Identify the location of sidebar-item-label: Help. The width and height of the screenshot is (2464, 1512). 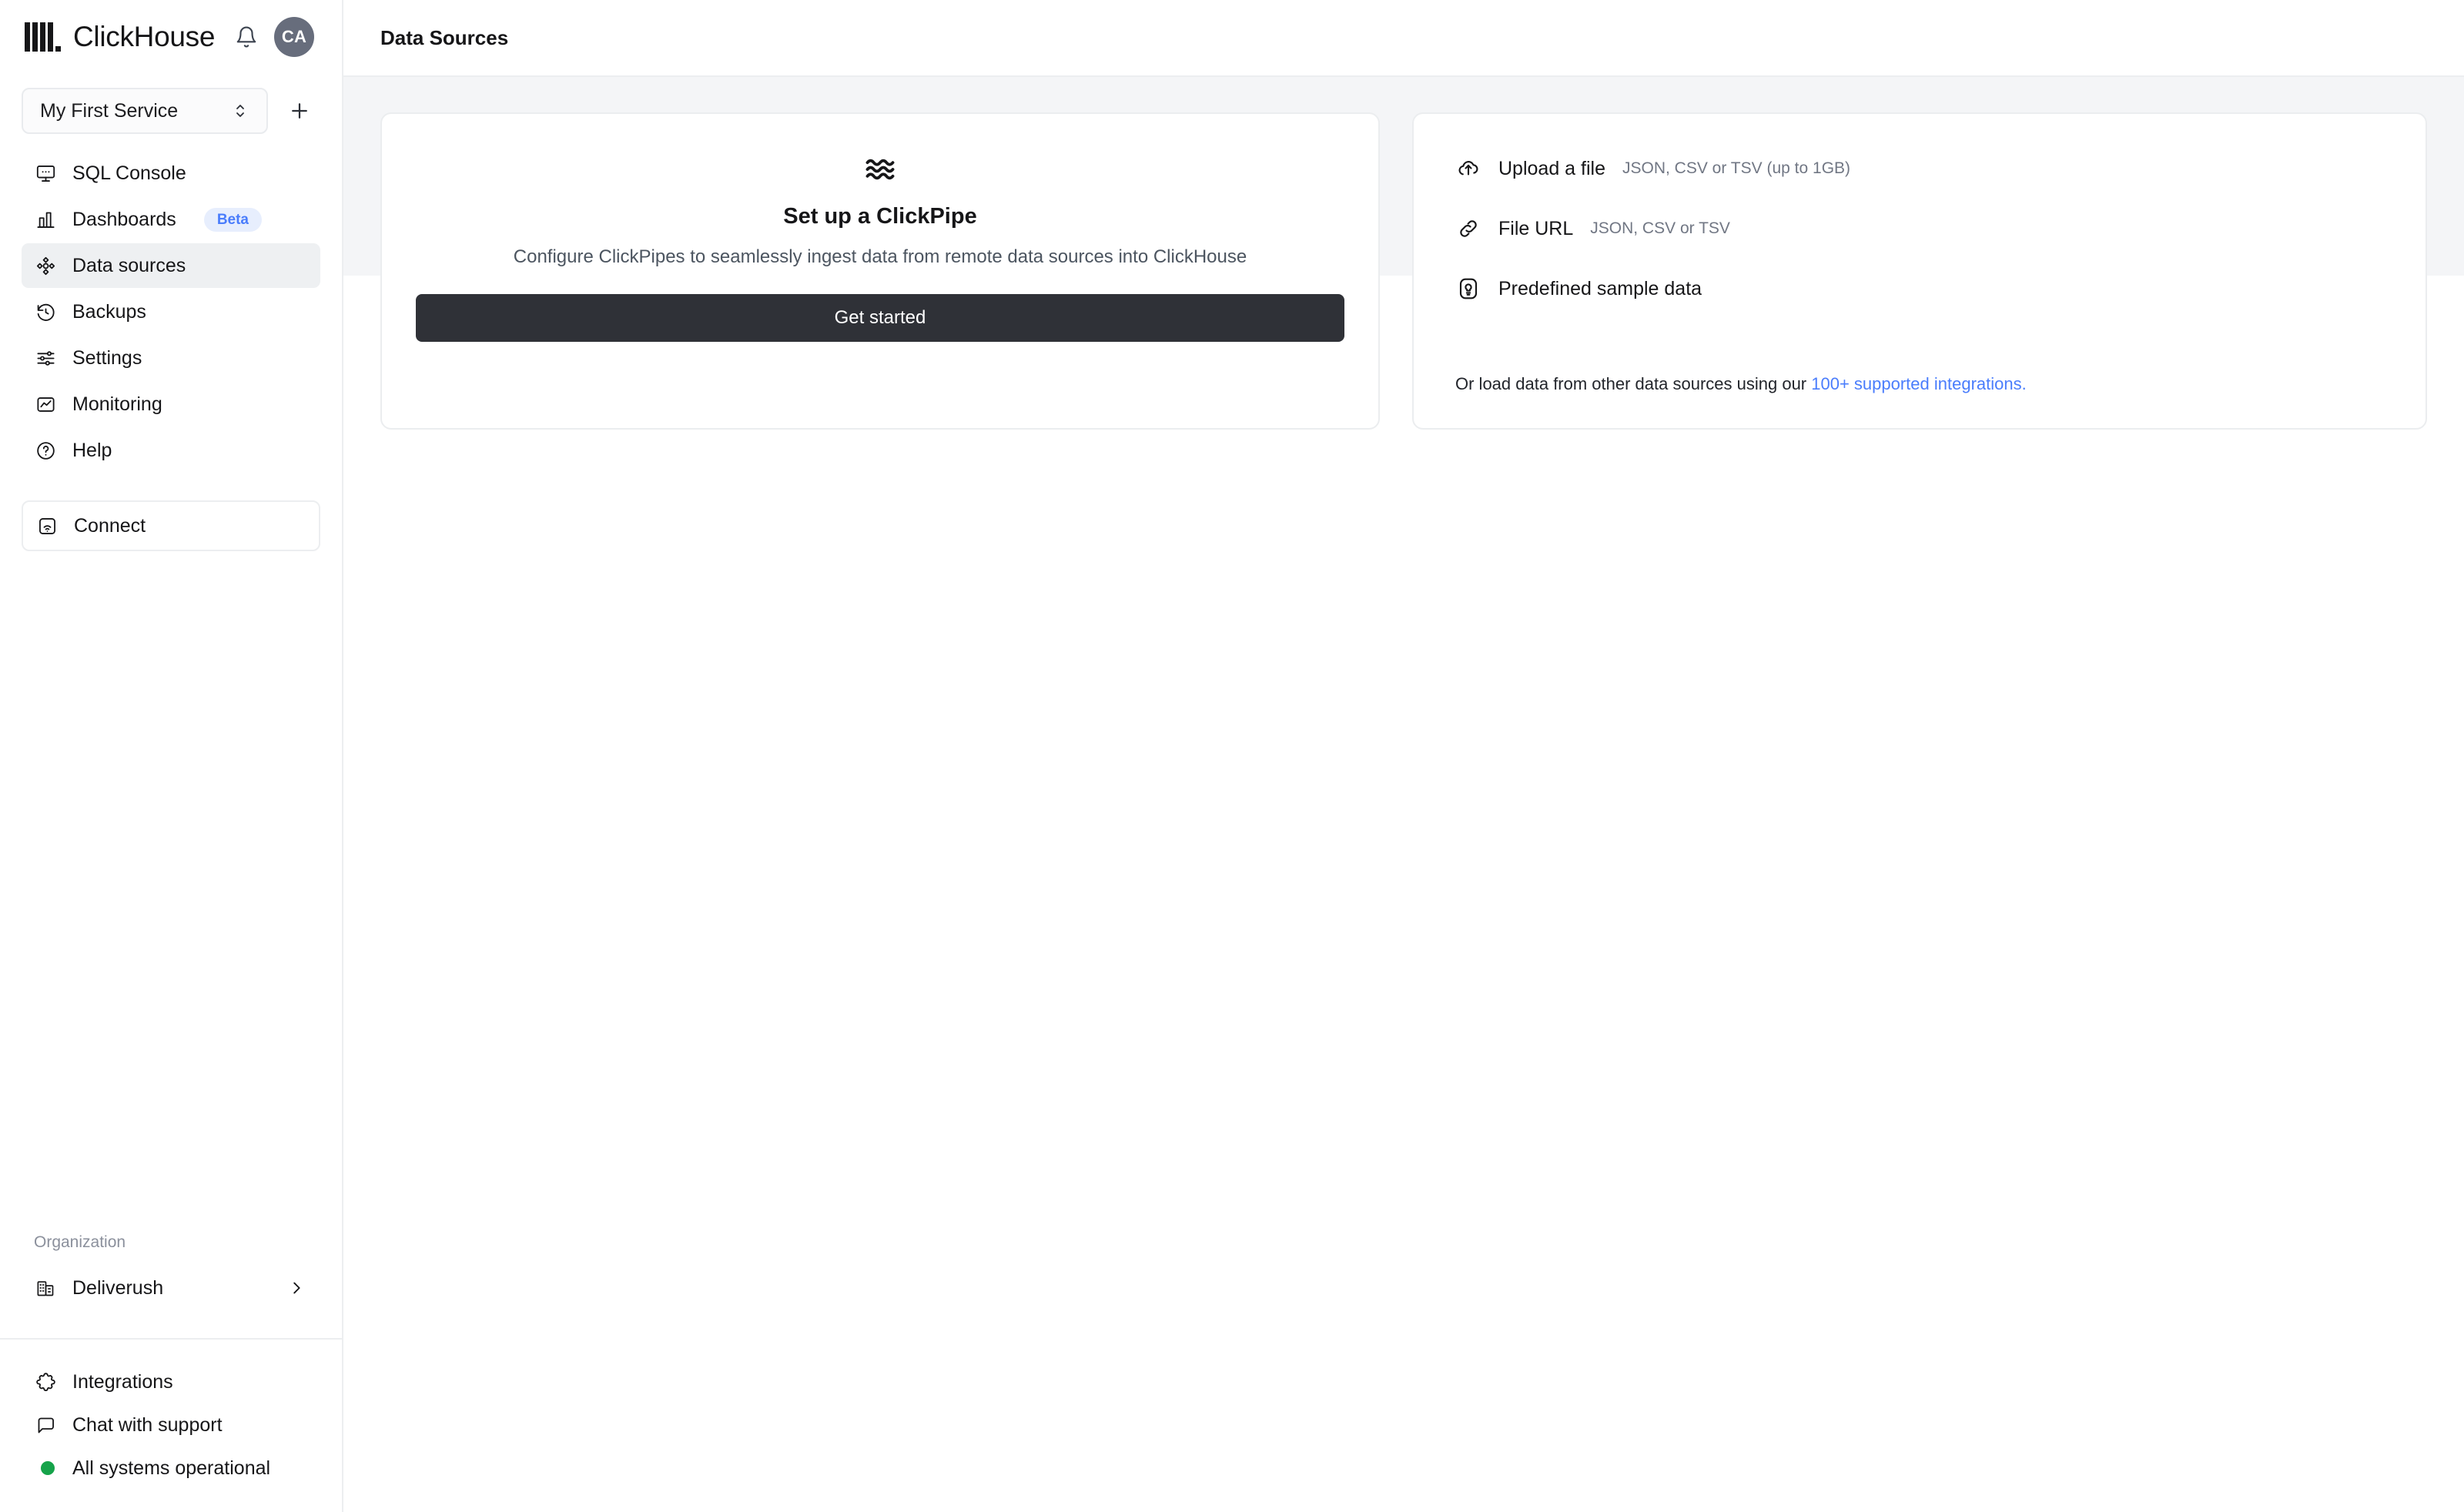
(92, 450).